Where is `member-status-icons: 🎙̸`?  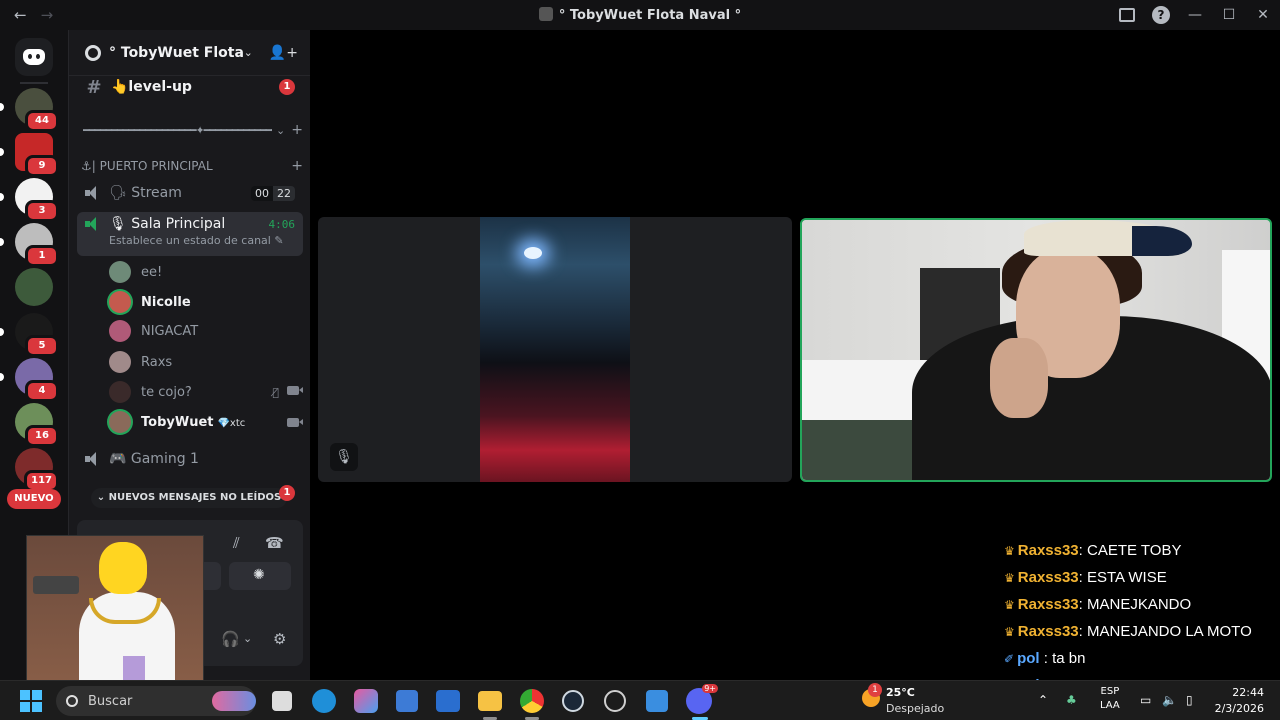
member-status-icons: 🎙̸ is located at coordinates (287, 392).